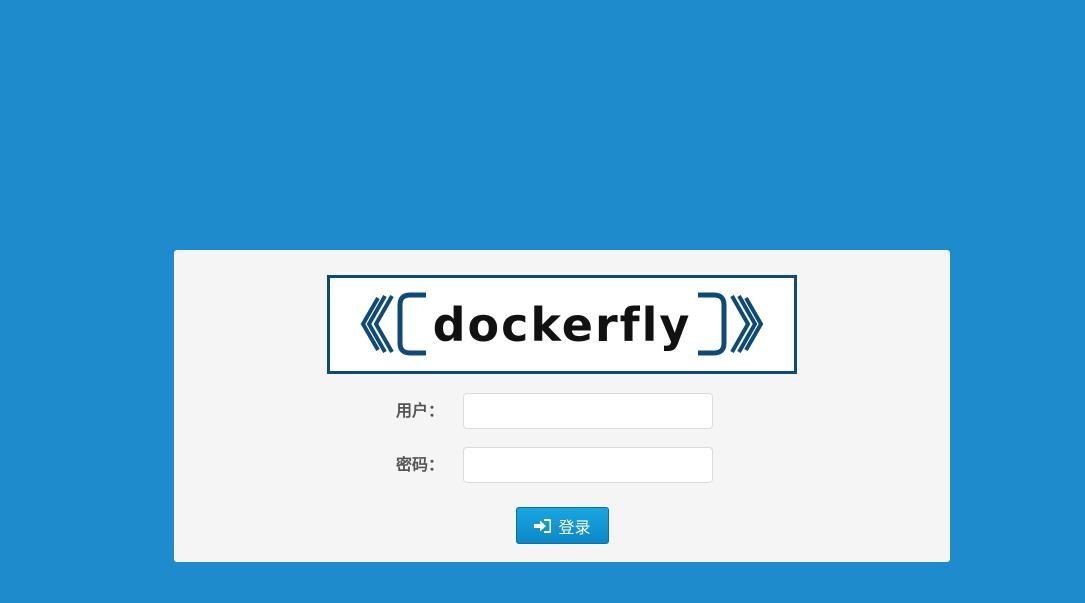 This screenshot has width=1085, height=603. Describe the element at coordinates (712, 324) in the screenshot. I see `logo-right-bracket` at that location.